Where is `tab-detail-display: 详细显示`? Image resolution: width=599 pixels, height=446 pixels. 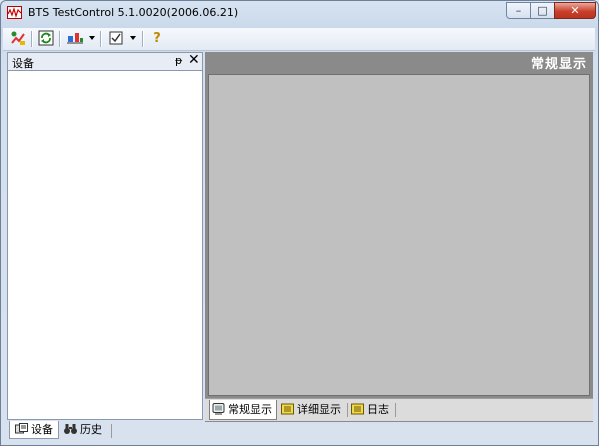 tab-detail-display: 详细显示 is located at coordinates (314, 410).